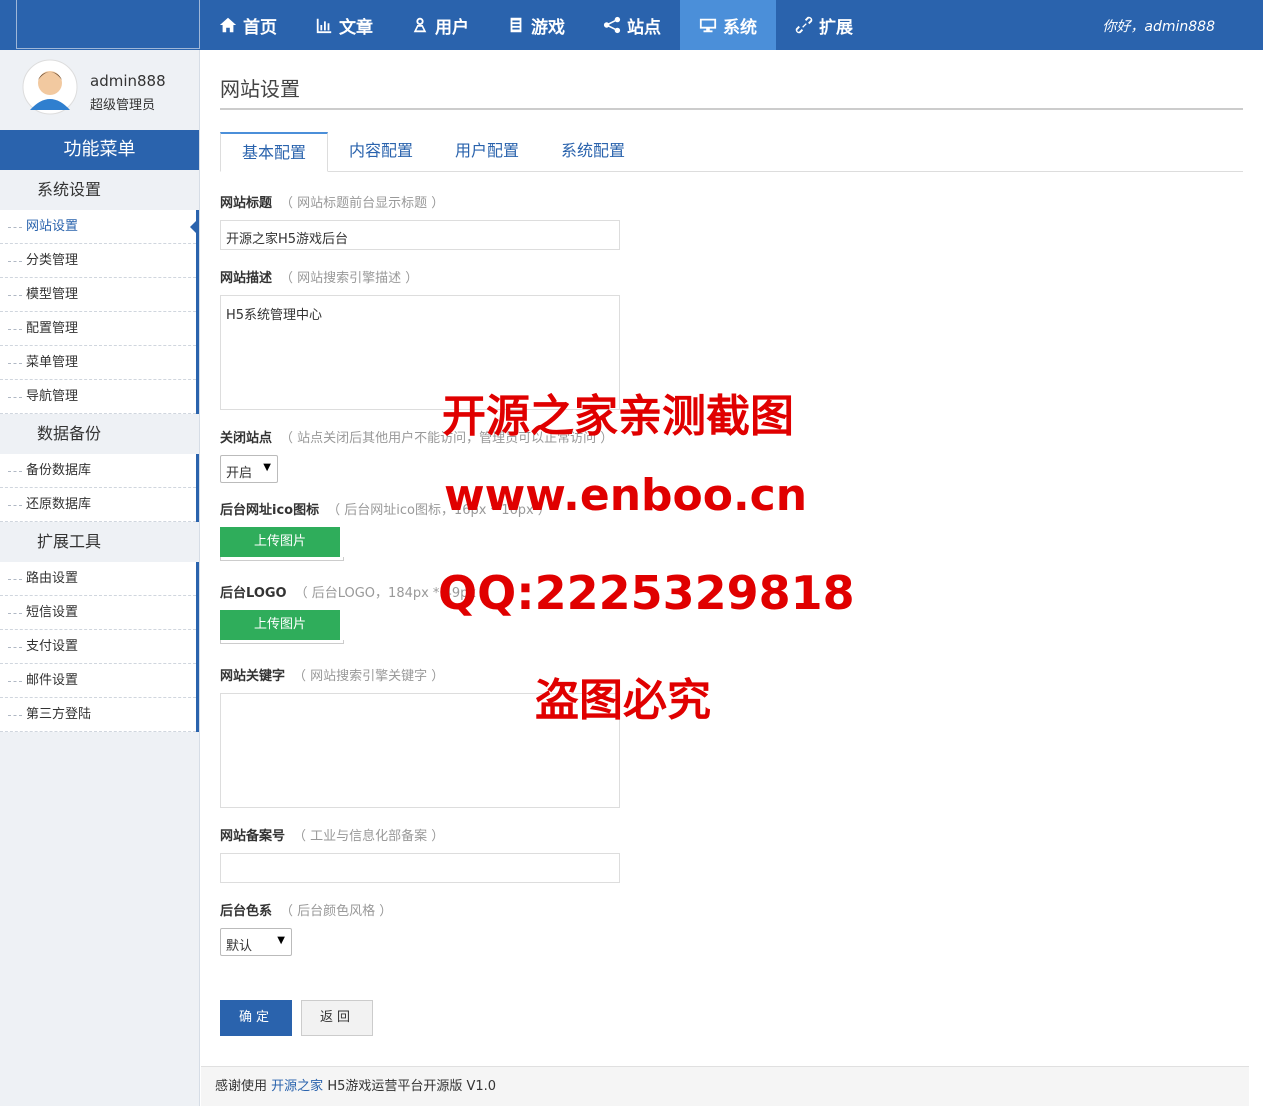 This screenshot has height=1107, width=1263. What do you see at coordinates (548, 27) in the screenshot?
I see `nav-games-label: 游戏` at bounding box center [548, 27].